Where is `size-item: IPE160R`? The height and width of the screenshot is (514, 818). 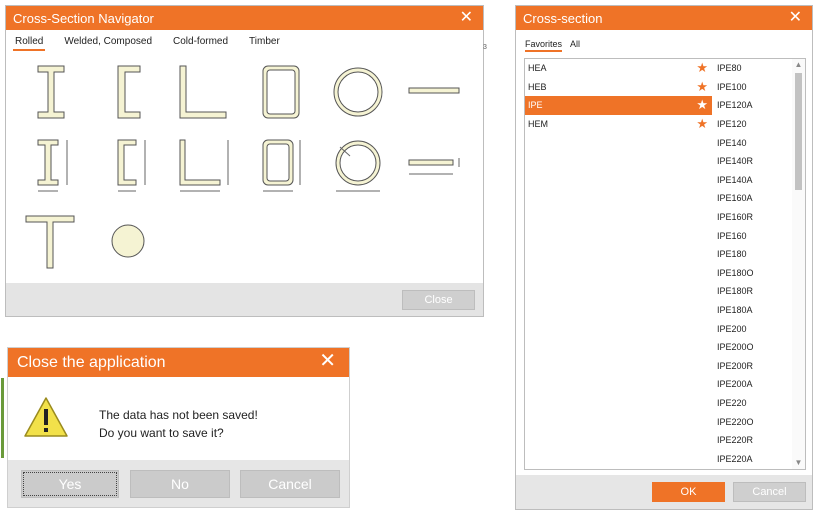
size-item: IPE160R is located at coordinates (752, 217).